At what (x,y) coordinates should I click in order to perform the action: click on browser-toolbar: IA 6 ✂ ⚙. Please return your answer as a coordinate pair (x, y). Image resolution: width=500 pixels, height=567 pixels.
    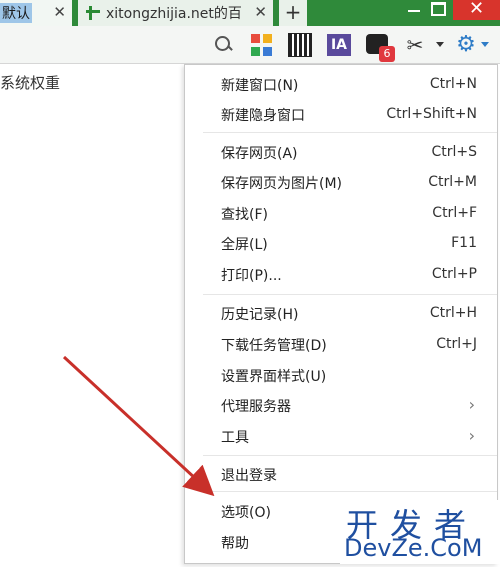
    Looking at the image, I should click on (250, 45).